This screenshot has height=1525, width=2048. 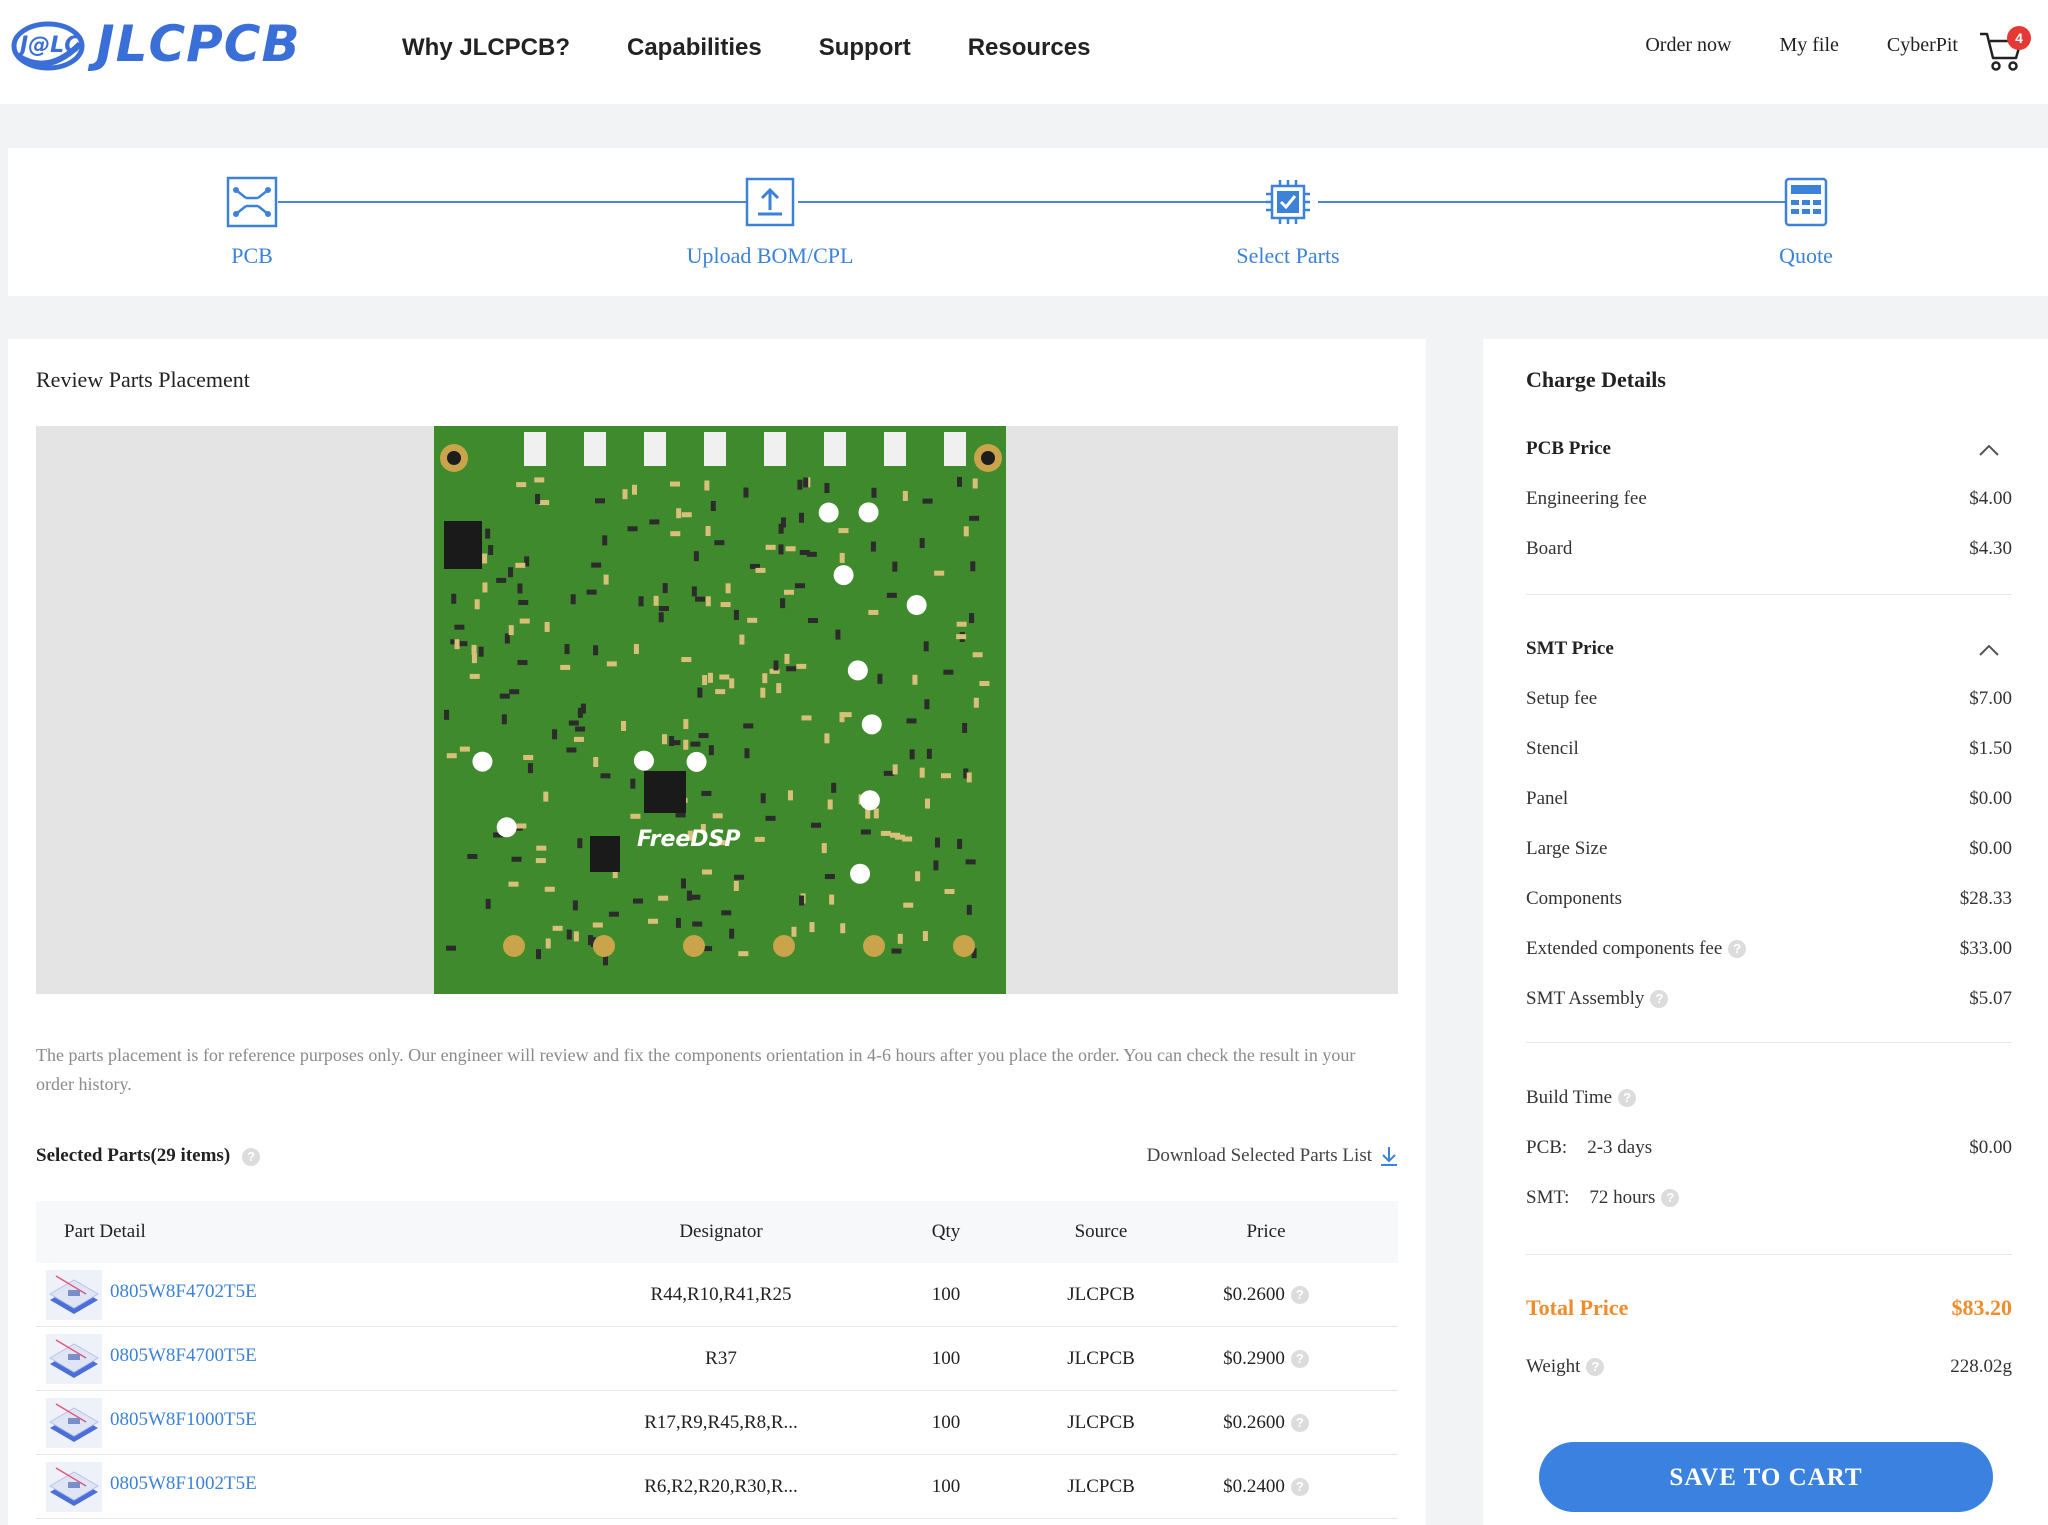 What do you see at coordinates (946, 1231) in the screenshot?
I see `col-qty: Qty` at bounding box center [946, 1231].